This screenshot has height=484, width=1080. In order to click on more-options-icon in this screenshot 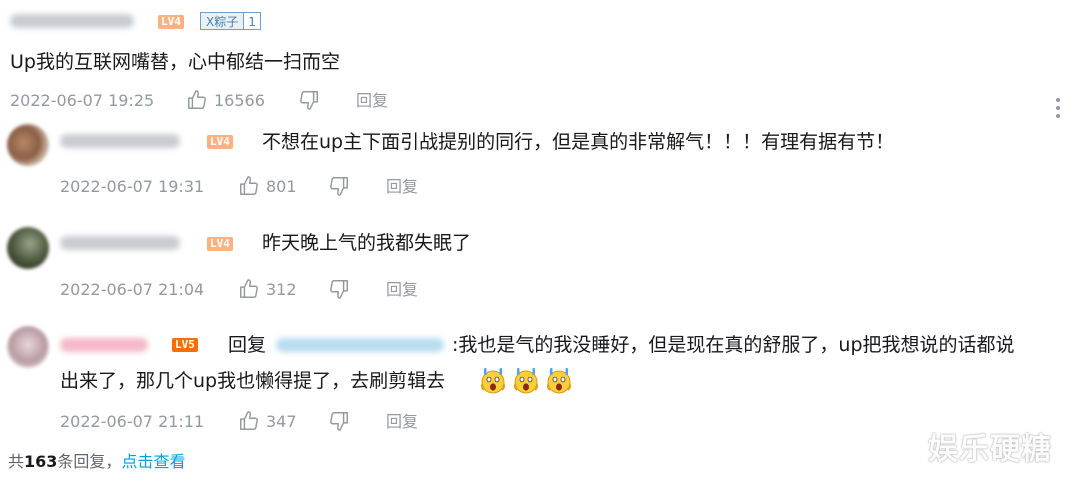, I will do `click(1058, 110)`.